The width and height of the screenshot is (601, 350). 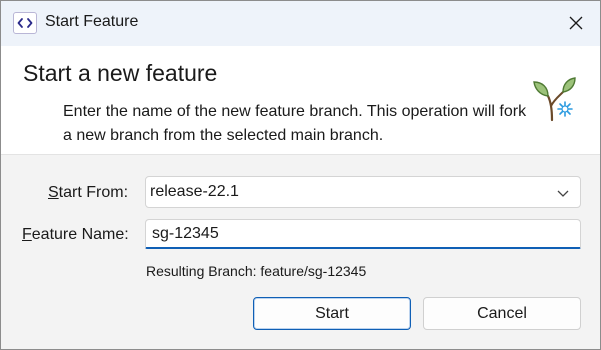 What do you see at coordinates (332, 313) in the screenshot?
I see `start-button: Start` at bounding box center [332, 313].